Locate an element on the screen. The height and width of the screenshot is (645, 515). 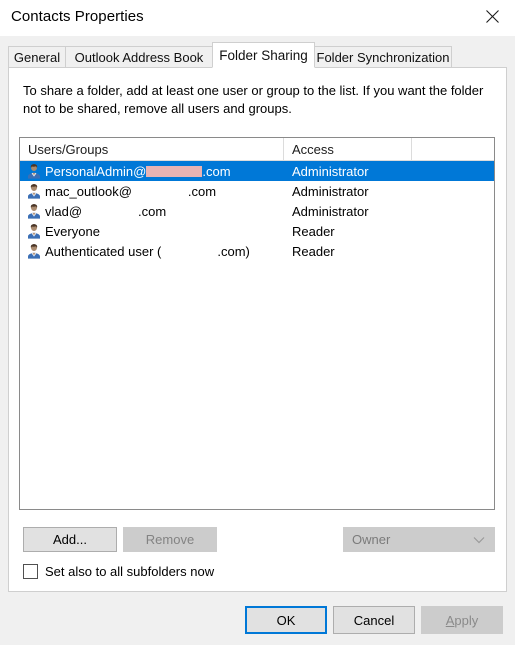
chevron-down-icon is located at coordinates (483, 540).